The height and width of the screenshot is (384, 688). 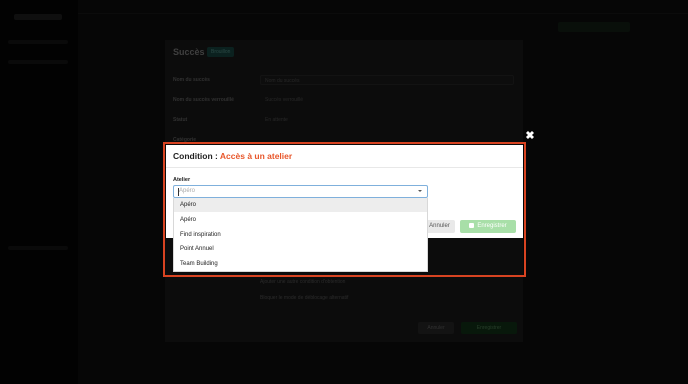 What do you see at coordinates (256, 156) in the screenshot?
I see `title-accent: Accès à un atelier` at bounding box center [256, 156].